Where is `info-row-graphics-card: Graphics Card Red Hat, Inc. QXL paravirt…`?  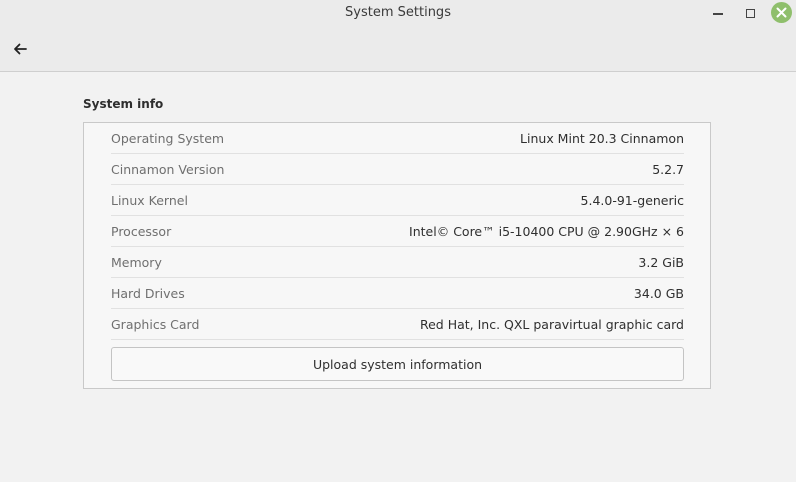
info-row-graphics-card: Graphics Card Red Hat, Inc. QXL paravirt… is located at coordinates (397, 324).